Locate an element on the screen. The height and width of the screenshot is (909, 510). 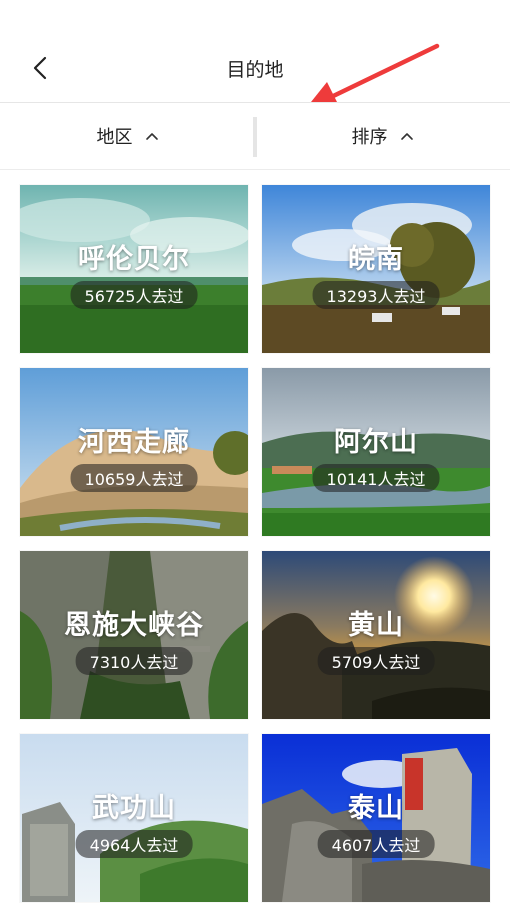
destination-name: 阿尔山 is located at coordinates (376, 442).